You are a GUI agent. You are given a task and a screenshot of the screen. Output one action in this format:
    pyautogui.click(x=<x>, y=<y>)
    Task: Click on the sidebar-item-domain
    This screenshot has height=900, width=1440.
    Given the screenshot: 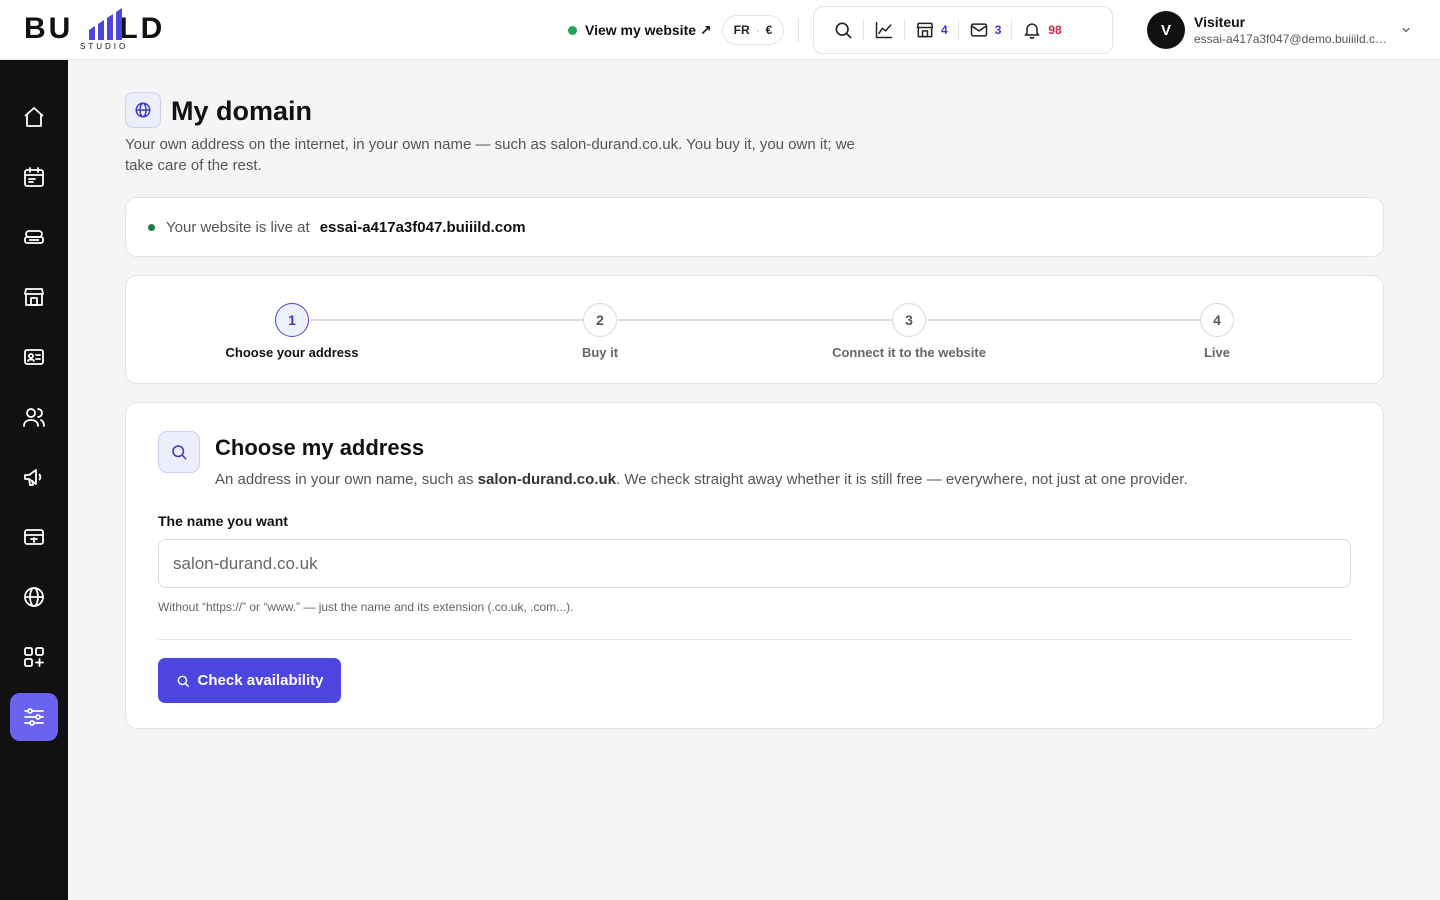 What is the action you would take?
    pyautogui.click(x=34, y=597)
    